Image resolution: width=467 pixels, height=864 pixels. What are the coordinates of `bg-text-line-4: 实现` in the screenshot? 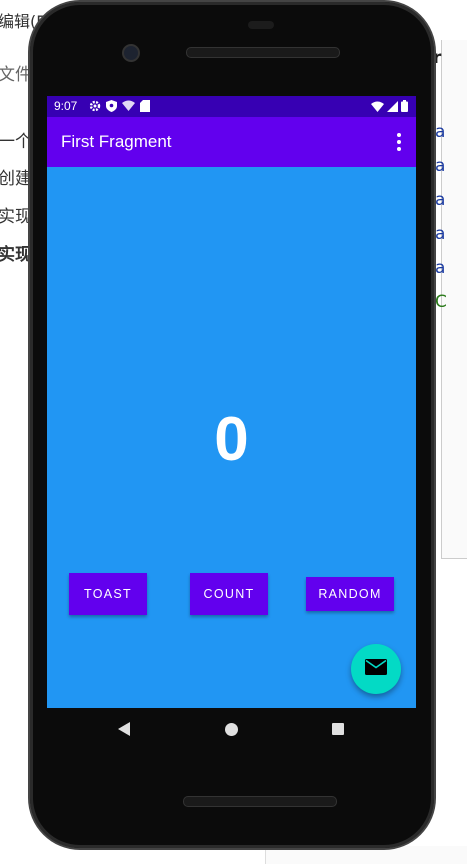 It's located at (16, 255).